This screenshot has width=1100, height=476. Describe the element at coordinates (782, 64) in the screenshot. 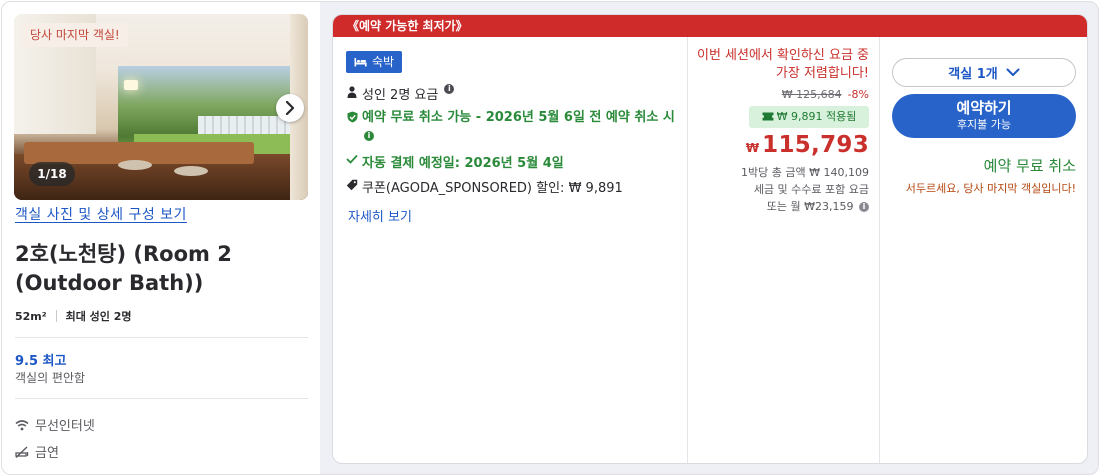

I see `price-note: 이번 세션에서 확인하신 요금 중 가장 저렴합니다!` at that location.